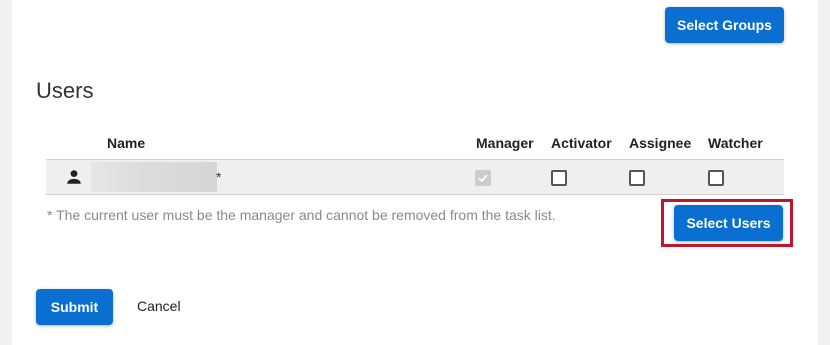  What do you see at coordinates (74, 177) in the screenshot?
I see `person-icon` at bounding box center [74, 177].